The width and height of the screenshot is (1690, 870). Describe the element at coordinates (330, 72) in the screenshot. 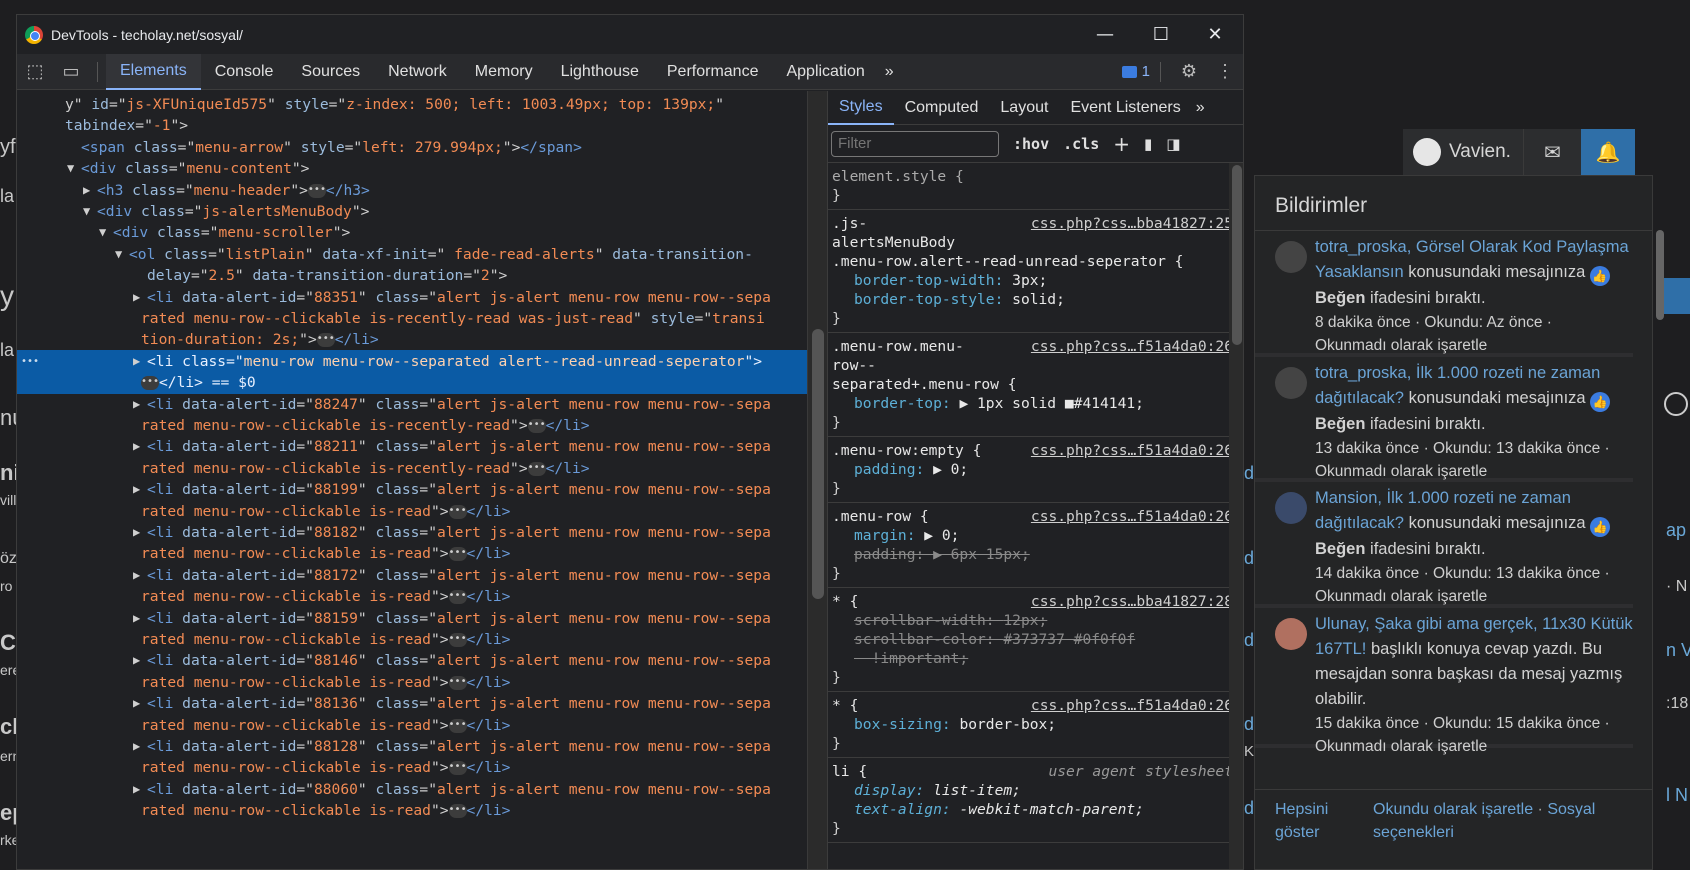

I see `tab-sources: Sources` at that location.